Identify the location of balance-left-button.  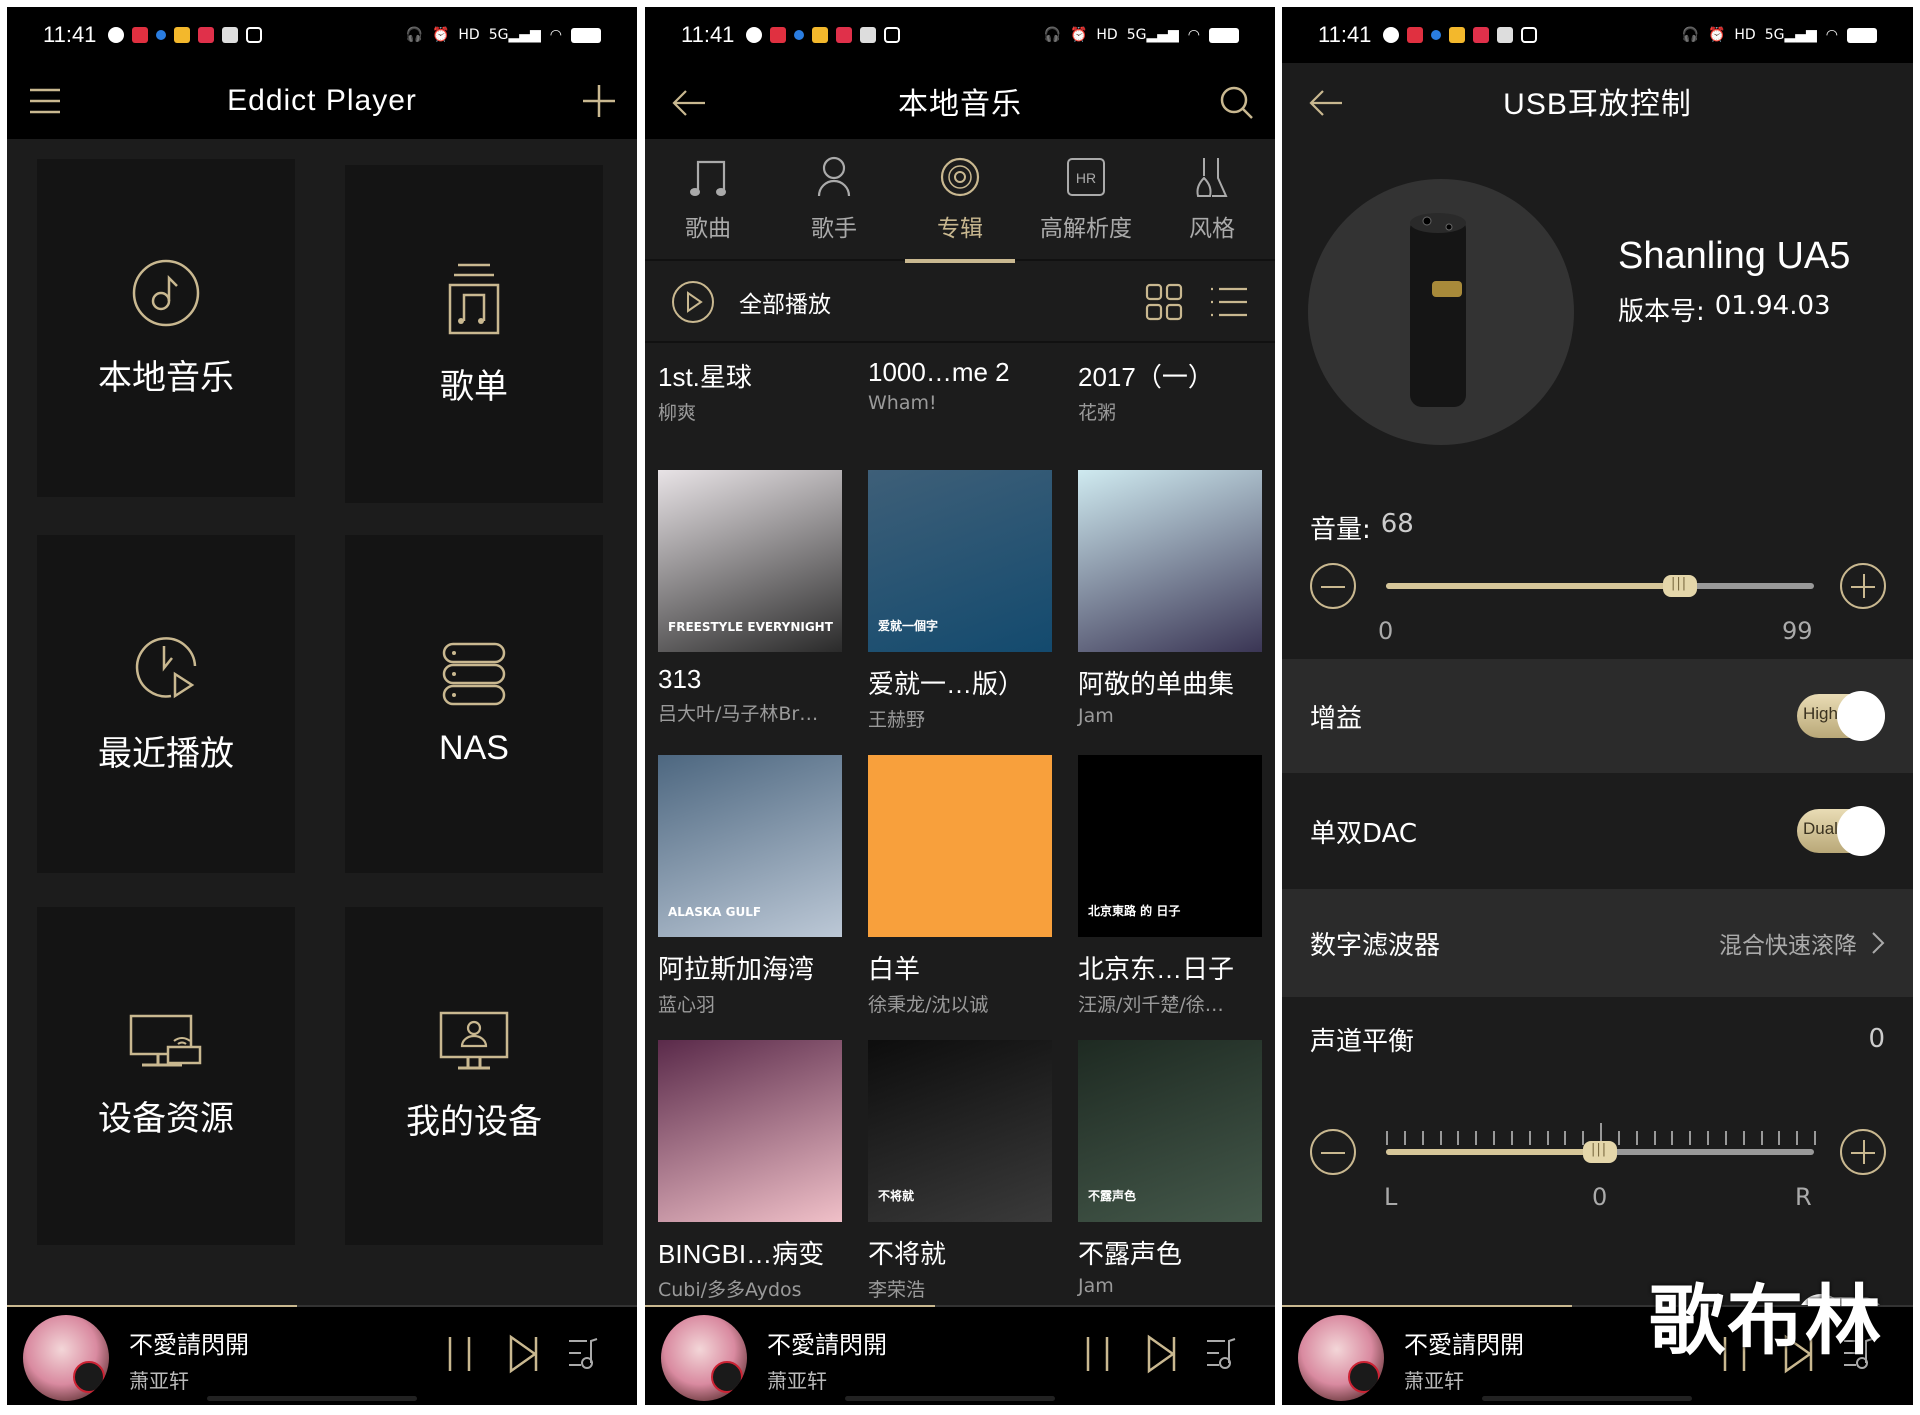
(1333, 1152).